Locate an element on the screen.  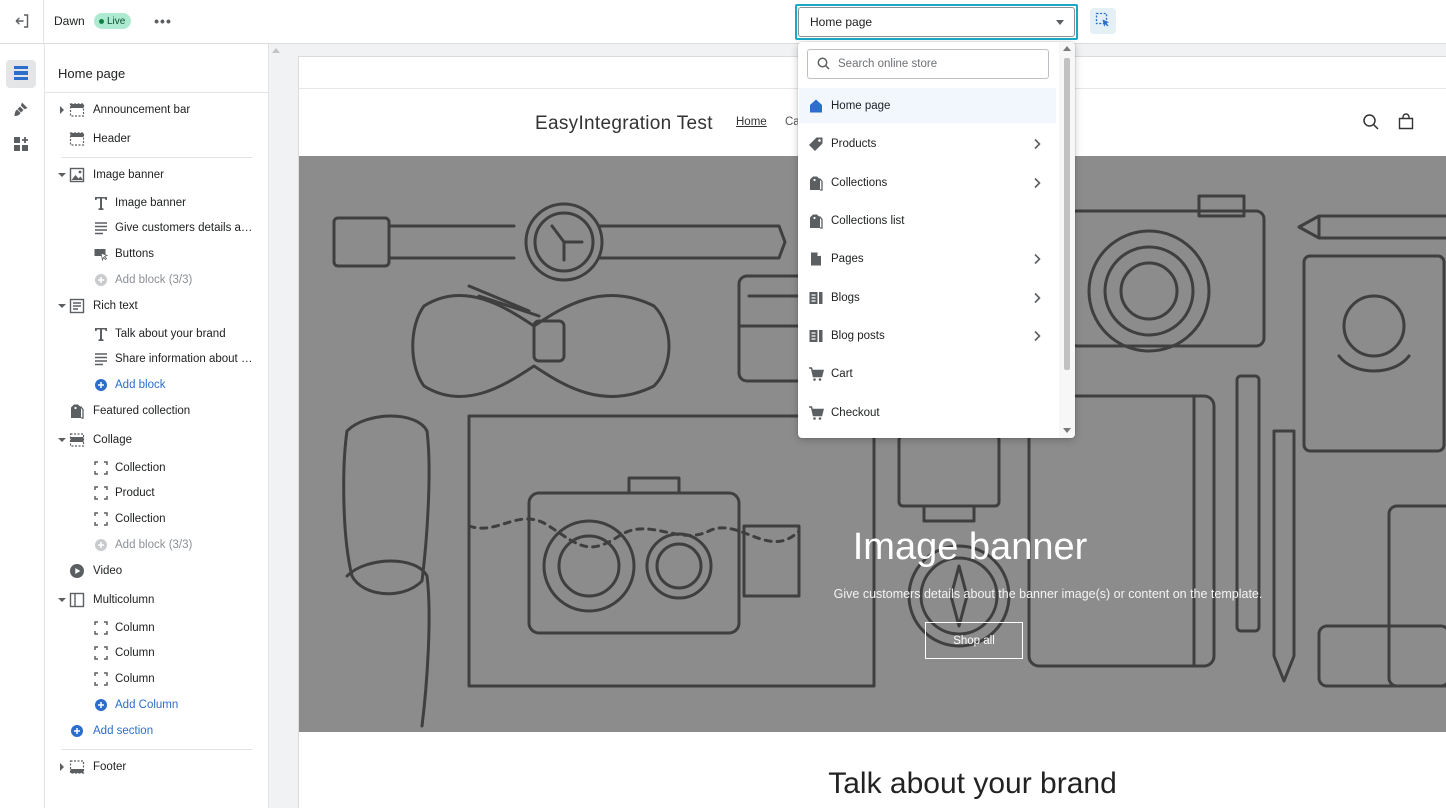
dropdown-item-blog-posts: Blog posts is located at coordinates (927, 335).